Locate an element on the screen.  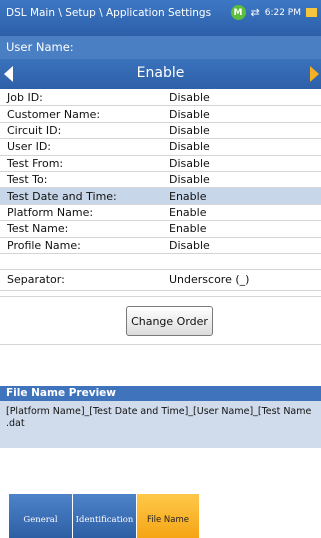
field-label: Test Name: is located at coordinates (38, 229).